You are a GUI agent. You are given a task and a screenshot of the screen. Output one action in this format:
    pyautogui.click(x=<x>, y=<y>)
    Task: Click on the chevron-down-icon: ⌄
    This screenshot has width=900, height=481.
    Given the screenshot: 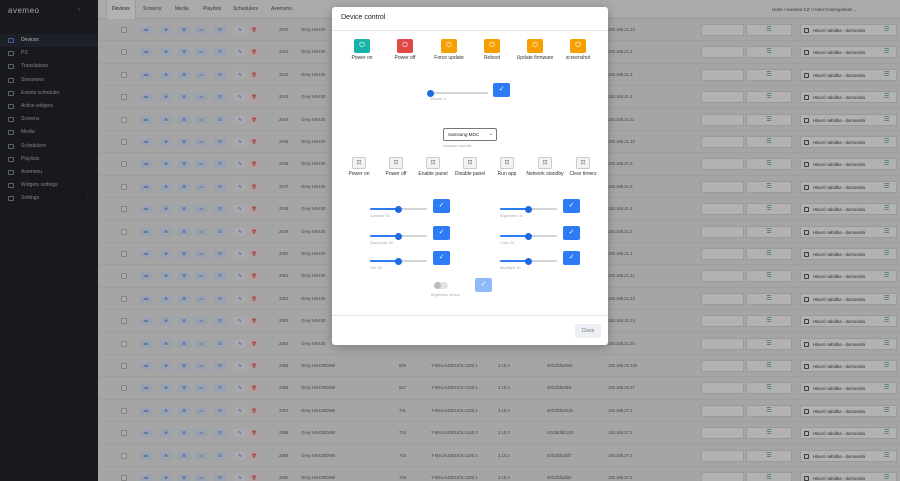 What is the action you would take?
    pyautogui.click(x=490, y=134)
    